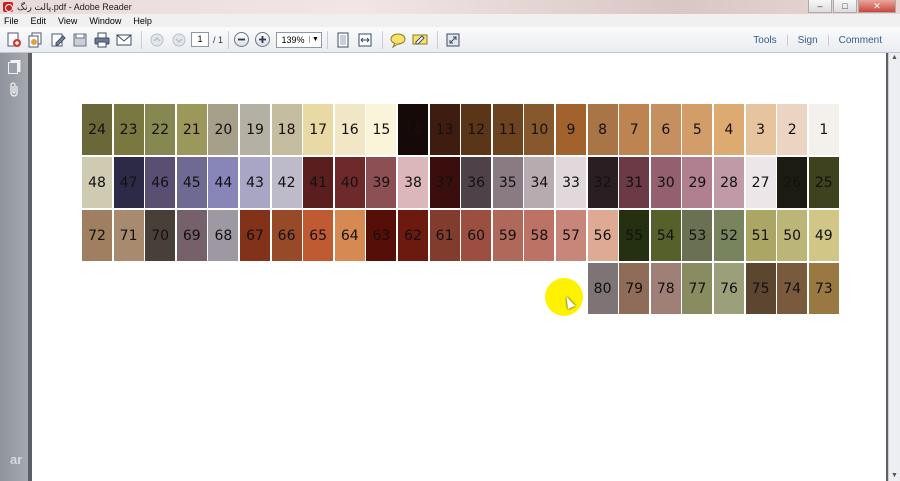 The width and height of the screenshot is (900, 481). What do you see at coordinates (39, 21) in the screenshot?
I see `menu-edit: Edit` at bounding box center [39, 21].